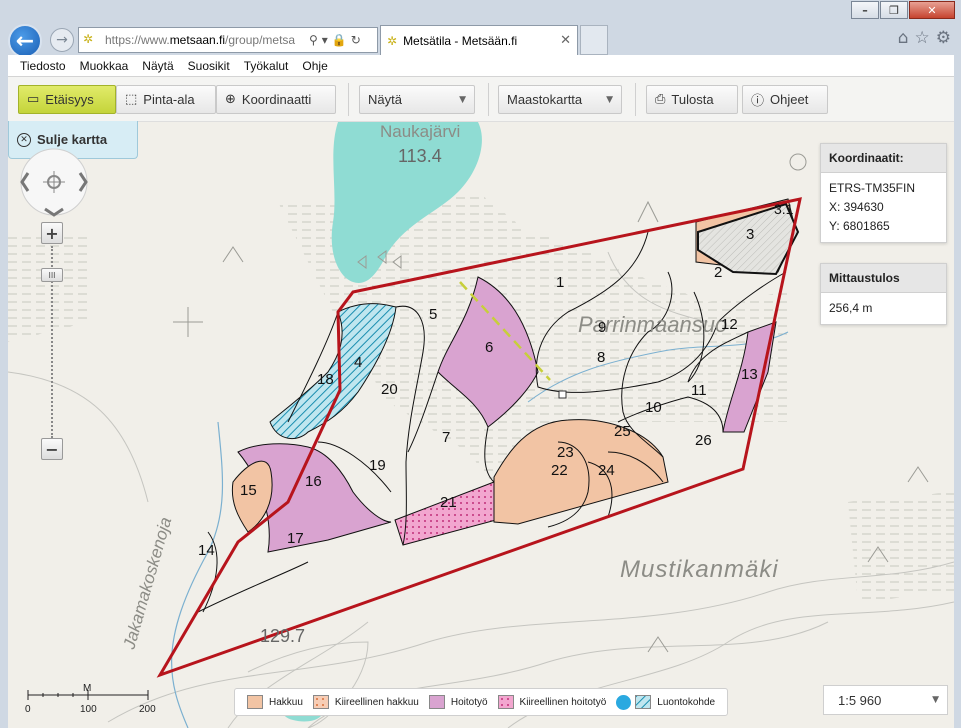  Describe the element at coordinates (903, 38) in the screenshot. I see `home-icon: ⌂` at that location.